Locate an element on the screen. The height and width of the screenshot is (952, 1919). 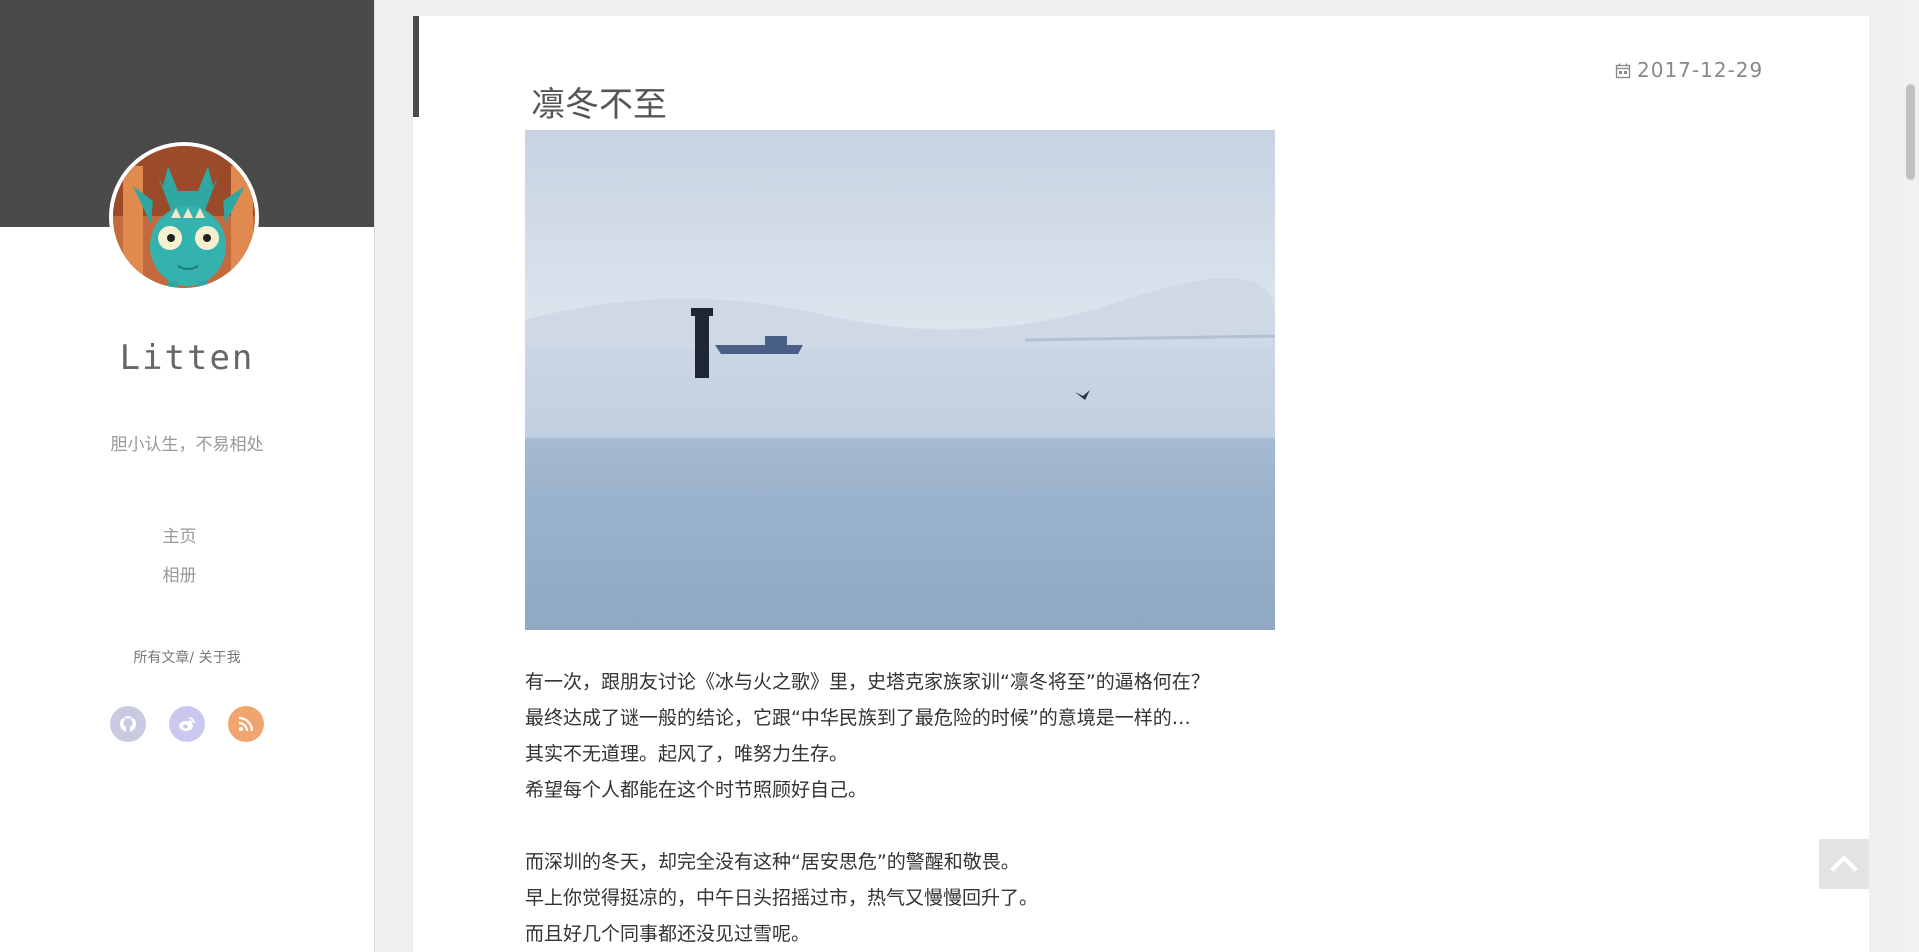
github-icon is located at coordinates (127, 724).